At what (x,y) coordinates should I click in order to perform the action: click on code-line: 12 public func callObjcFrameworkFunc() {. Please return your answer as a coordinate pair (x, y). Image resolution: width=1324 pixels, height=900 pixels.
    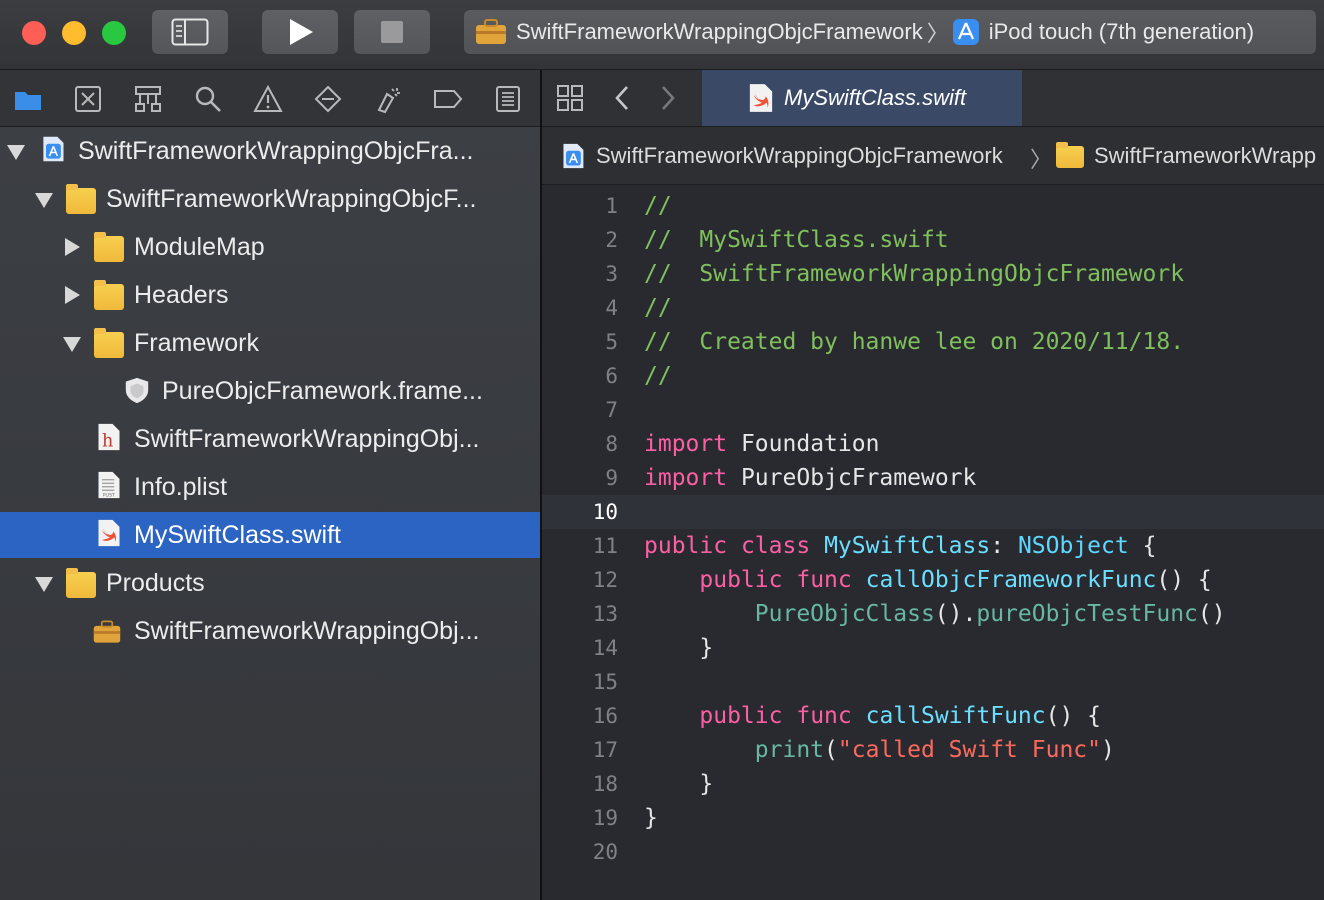
    Looking at the image, I should click on (933, 580).